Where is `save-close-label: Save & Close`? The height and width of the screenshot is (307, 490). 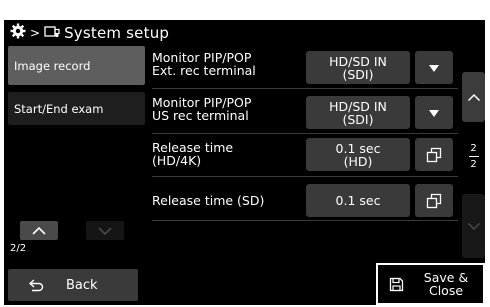 save-close-label: Save & Close is located at coordinates (446, 284).